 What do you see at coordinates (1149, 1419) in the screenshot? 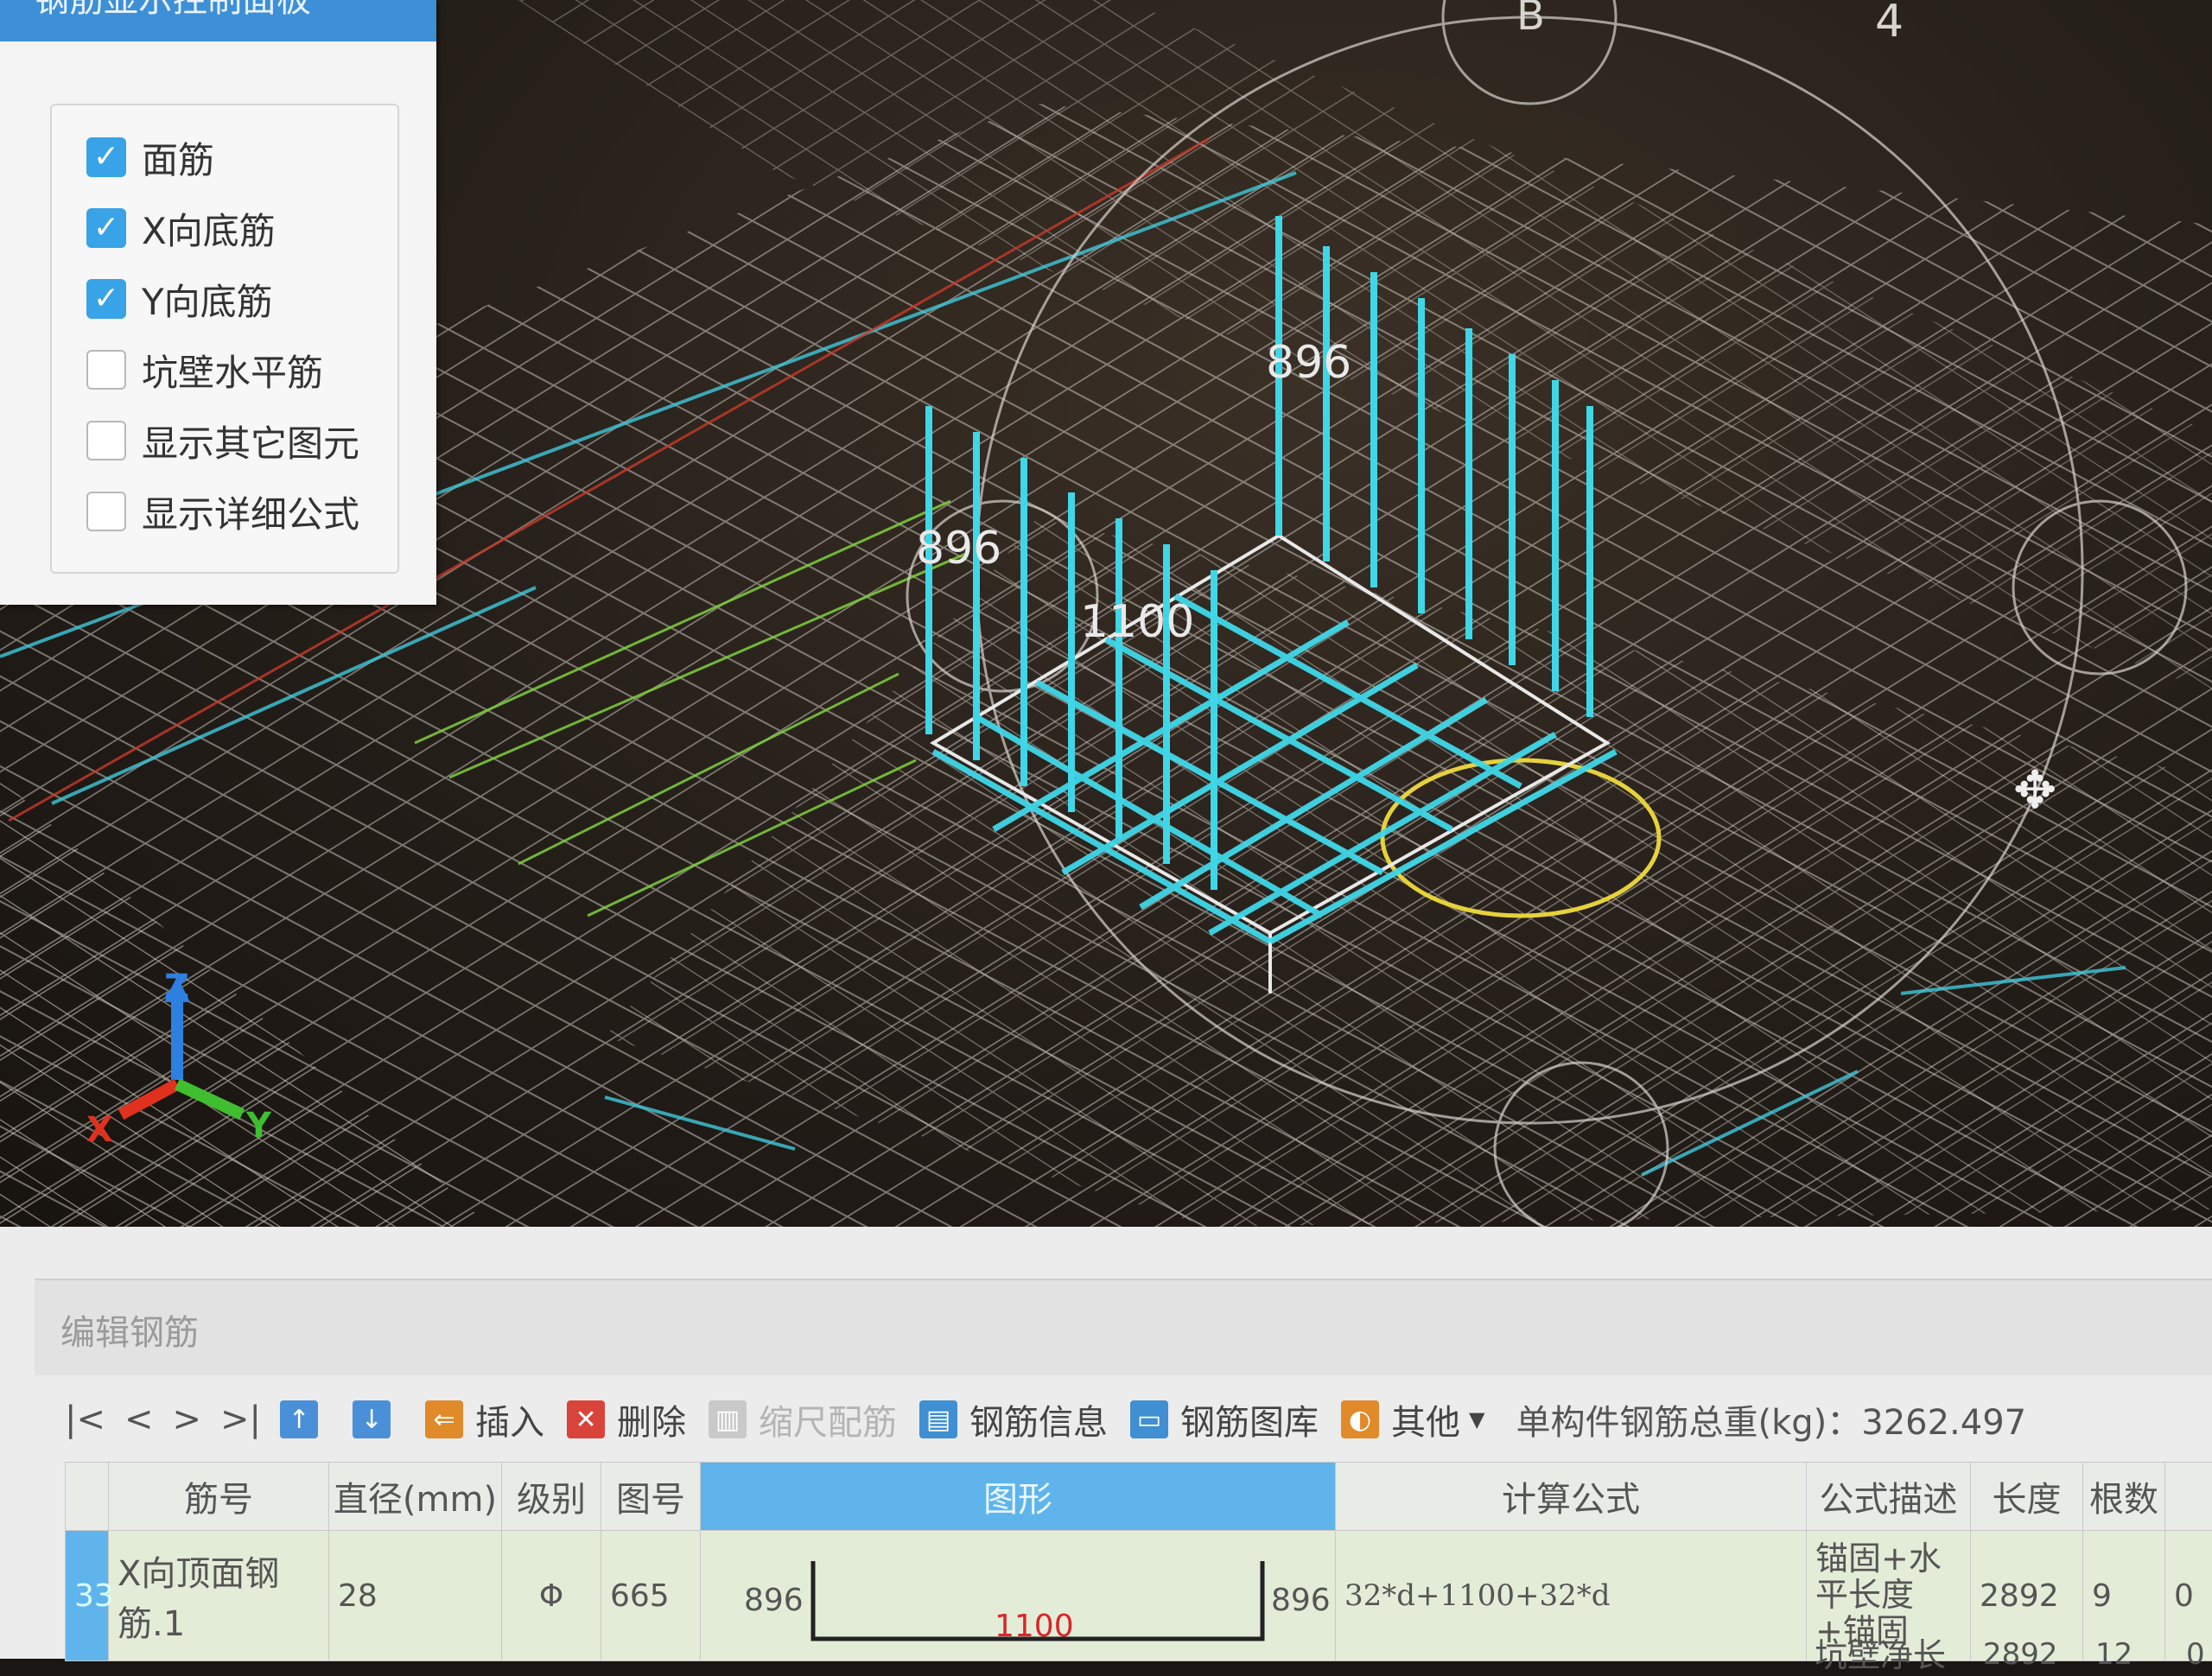
I see `library-icon: ▭` at bounding box center [1149, 1419].